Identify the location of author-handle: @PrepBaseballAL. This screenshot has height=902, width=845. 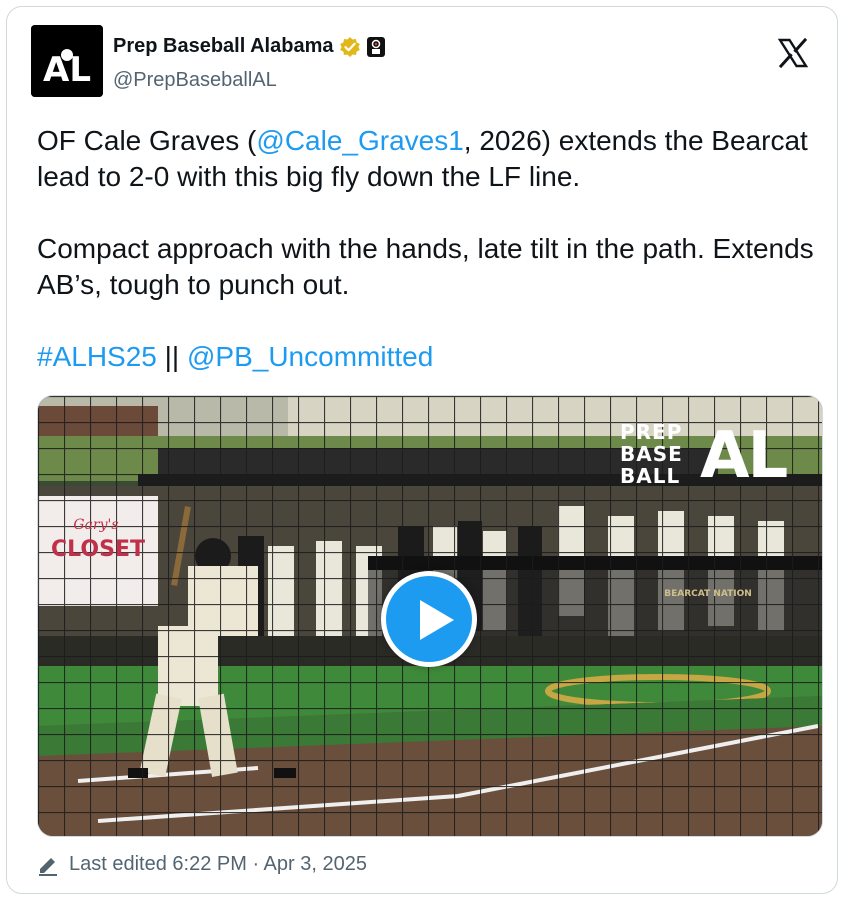
(195, 80).